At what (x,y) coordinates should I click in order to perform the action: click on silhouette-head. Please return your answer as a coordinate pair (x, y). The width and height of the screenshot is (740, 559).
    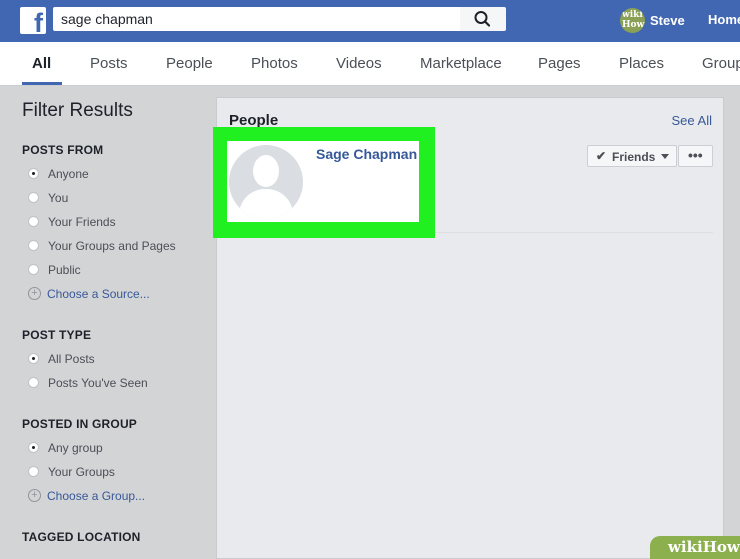
    Looking at the image, I should click on (266, 171).